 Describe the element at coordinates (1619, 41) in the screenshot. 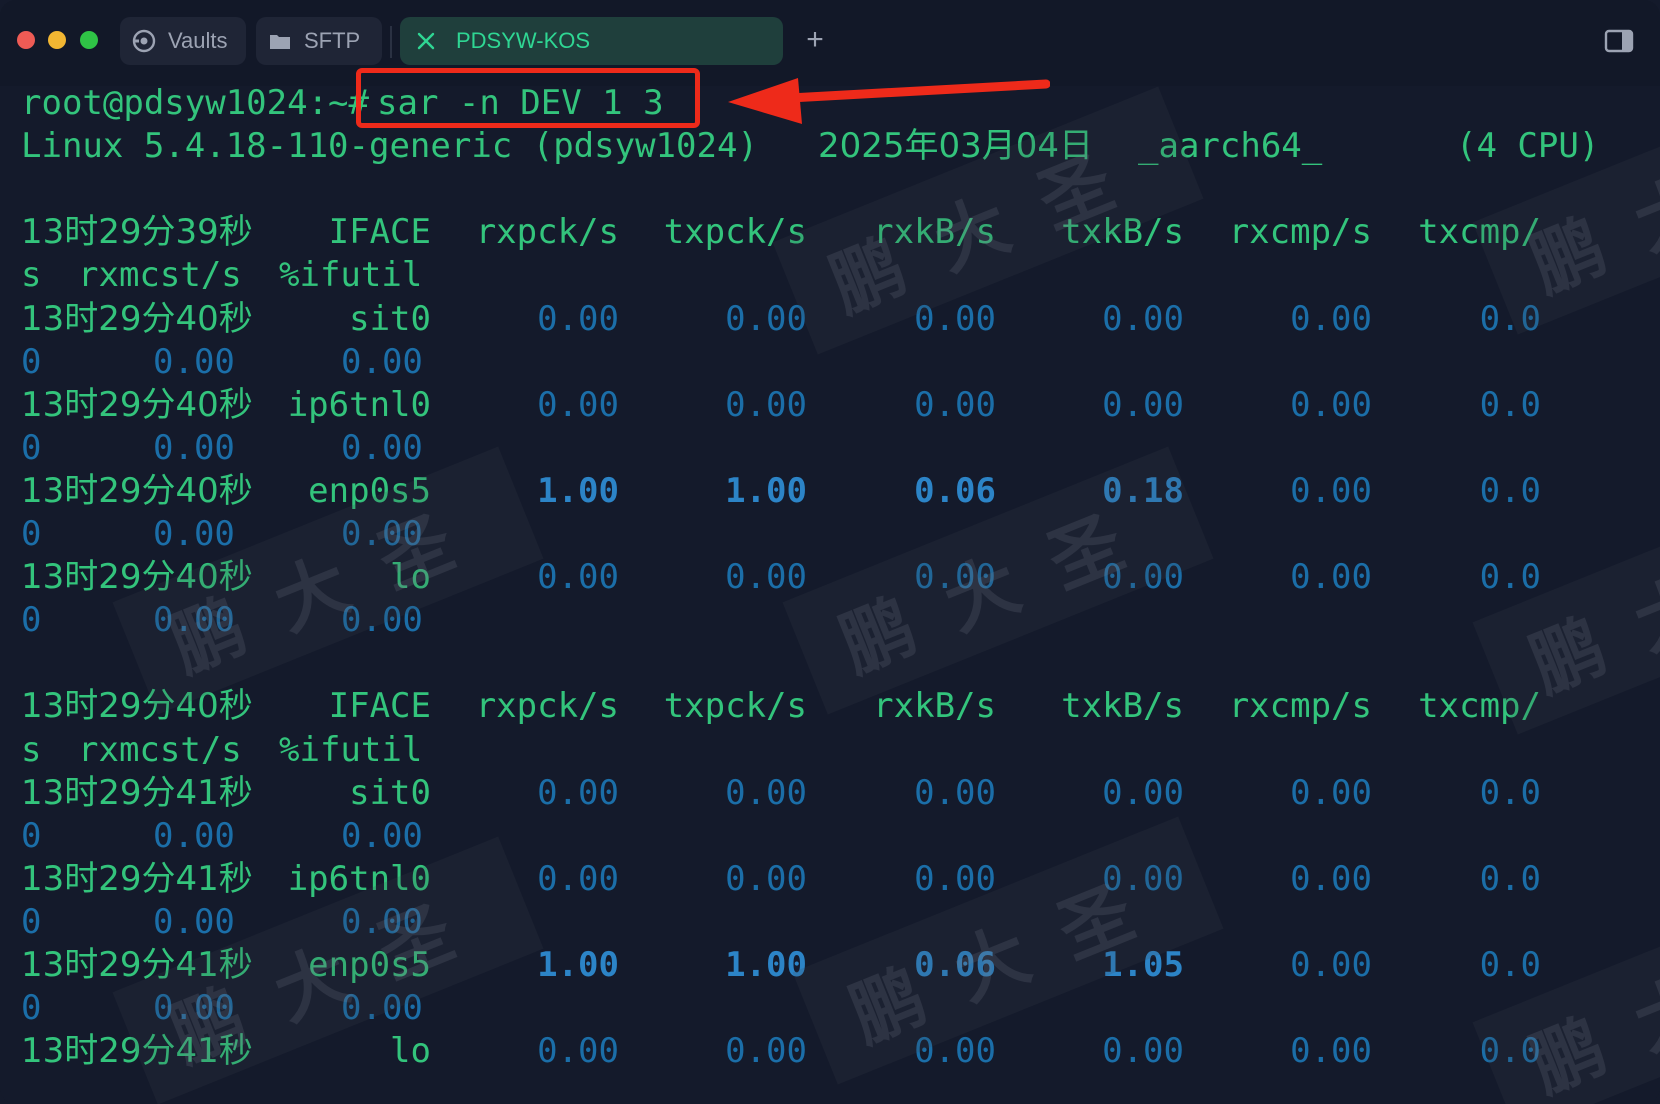

I see `sidebar-toggle-icon` at that location.